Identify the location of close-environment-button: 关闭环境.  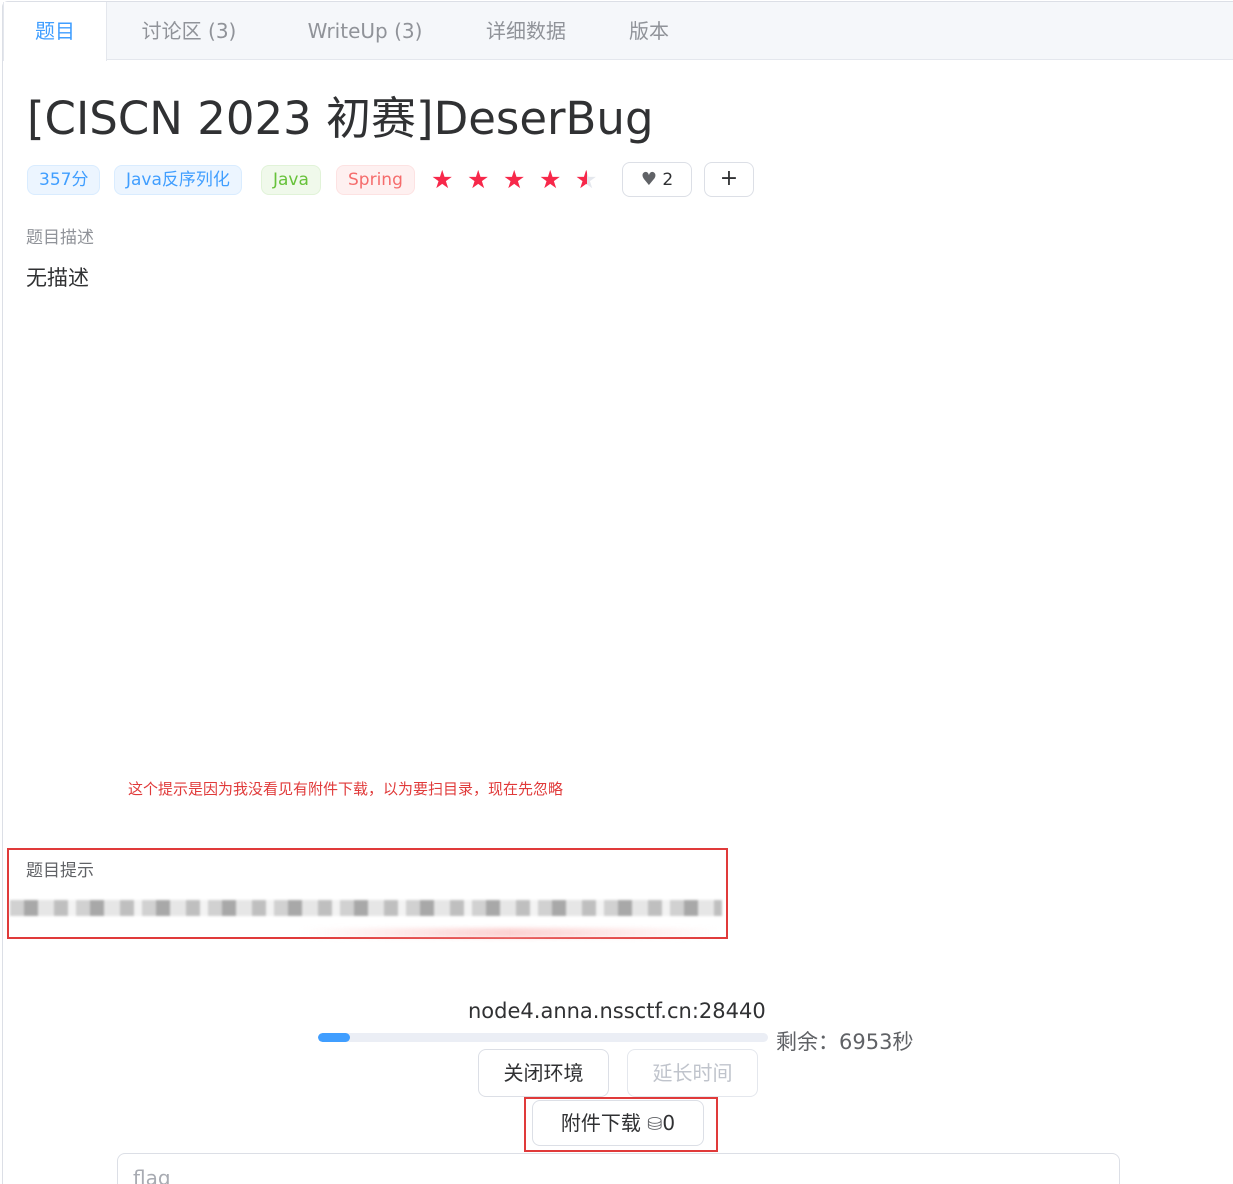
(543, 1073).